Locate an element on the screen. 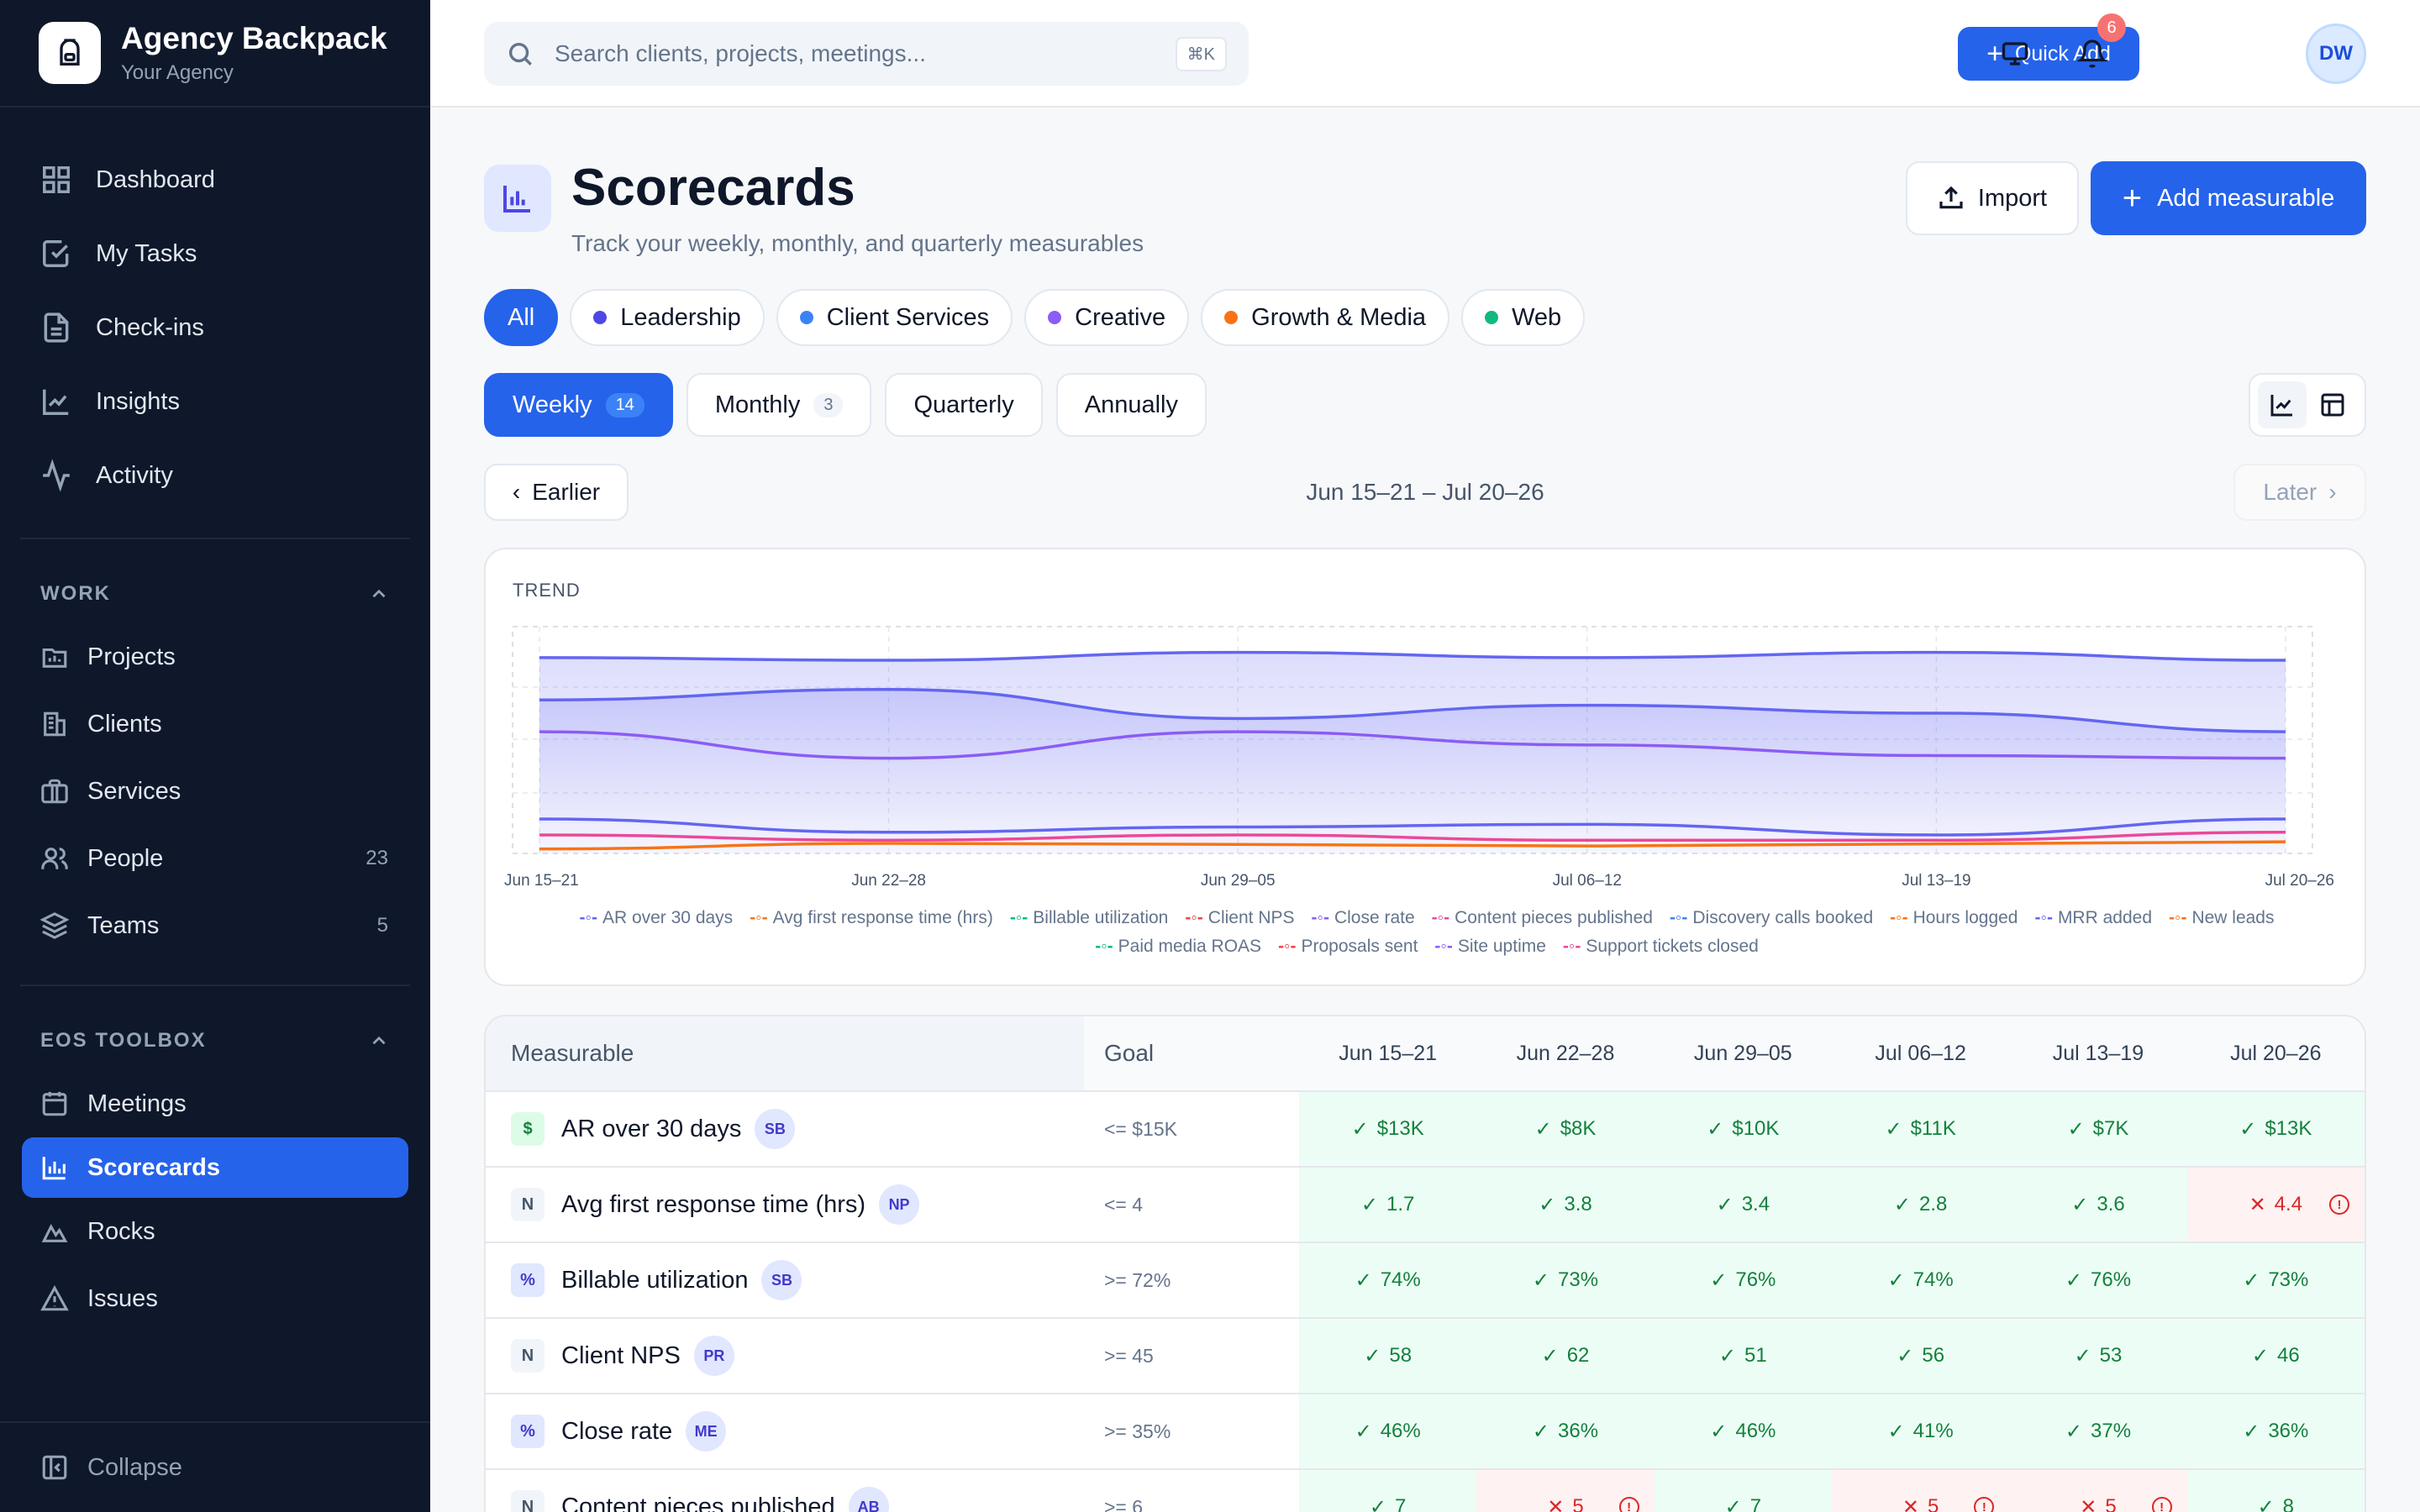  measurable-cell: $ AR over 30 days SB is located at coordinates (785, 1129).